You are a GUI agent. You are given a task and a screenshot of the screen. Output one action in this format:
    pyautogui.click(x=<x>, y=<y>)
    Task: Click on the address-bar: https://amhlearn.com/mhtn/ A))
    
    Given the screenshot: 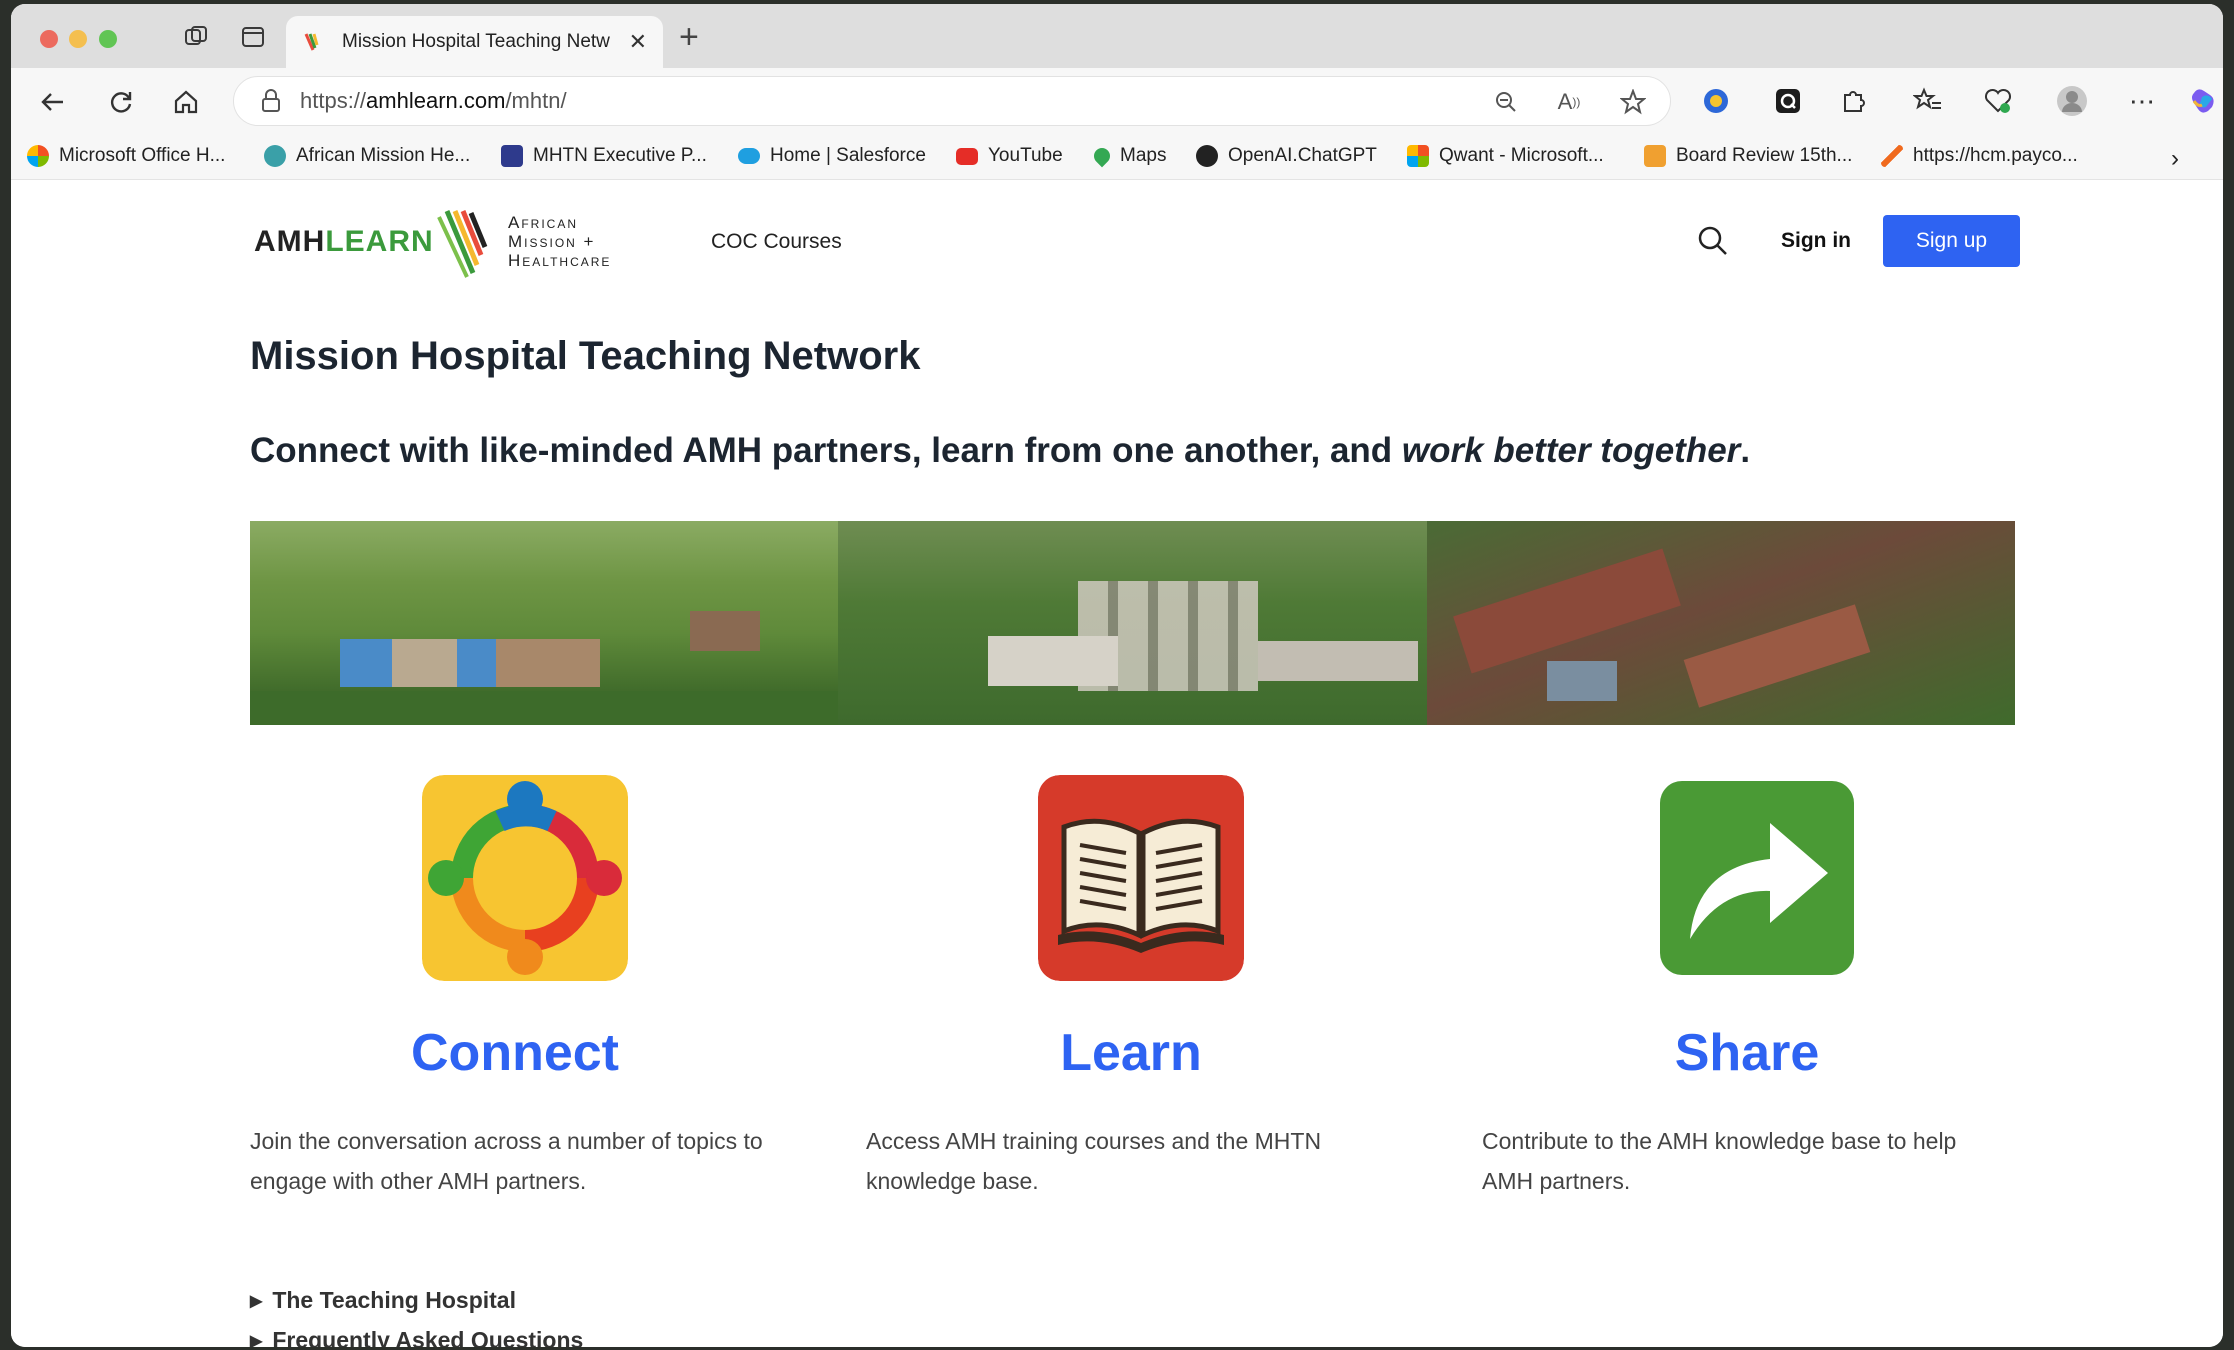 What is the action you would take?
    pyautogui.click(x=952, y=101)
    